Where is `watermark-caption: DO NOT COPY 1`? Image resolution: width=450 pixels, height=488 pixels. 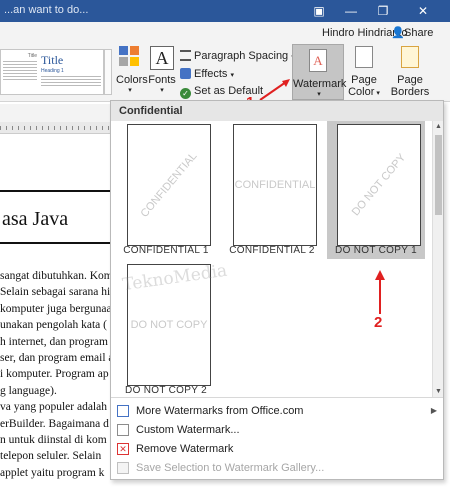 watermark-caption: DO NOT COPY 1 is located at coordinates (376, 250).